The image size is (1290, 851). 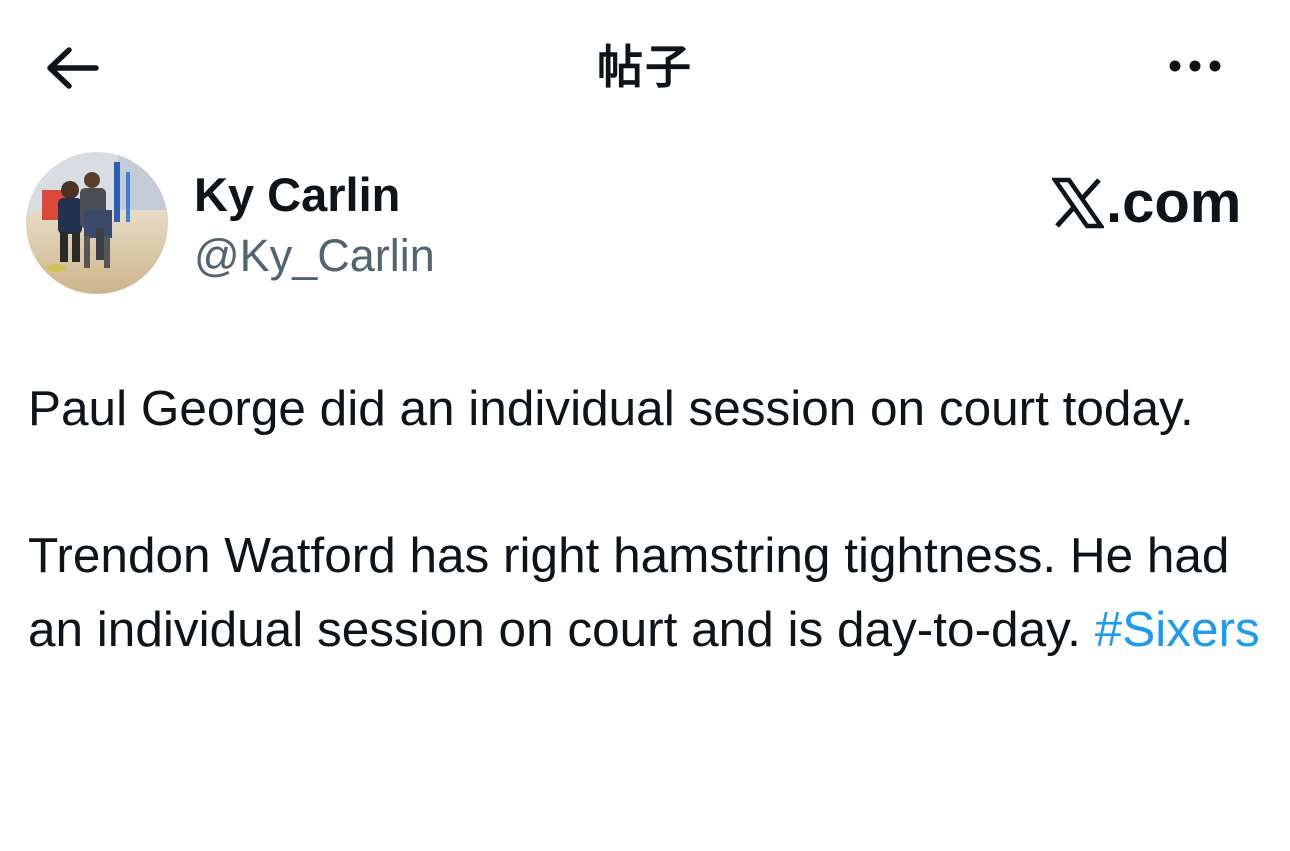 I want to click on avatar, so click(x=97, y=223).